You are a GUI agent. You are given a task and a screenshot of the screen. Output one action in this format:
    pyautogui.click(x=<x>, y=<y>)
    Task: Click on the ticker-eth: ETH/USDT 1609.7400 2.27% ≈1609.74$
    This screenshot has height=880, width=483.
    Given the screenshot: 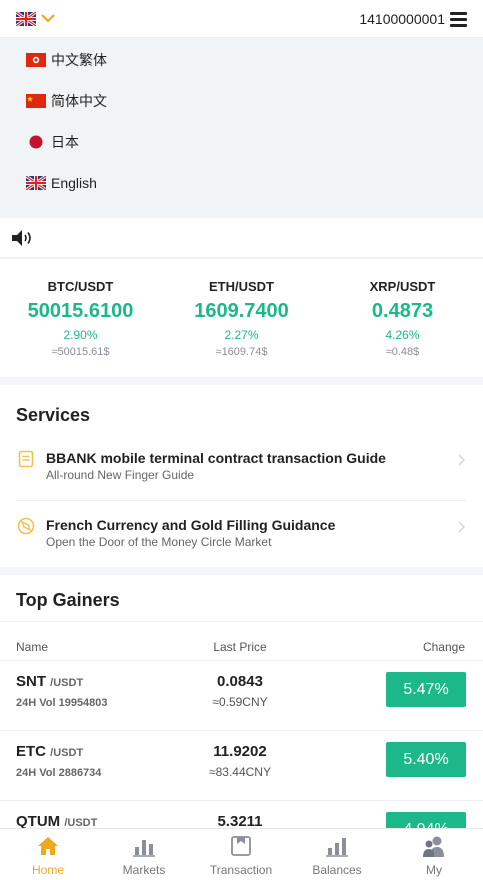 What is the action you would take?
    pyautogui.click(x=241, y=308)
    